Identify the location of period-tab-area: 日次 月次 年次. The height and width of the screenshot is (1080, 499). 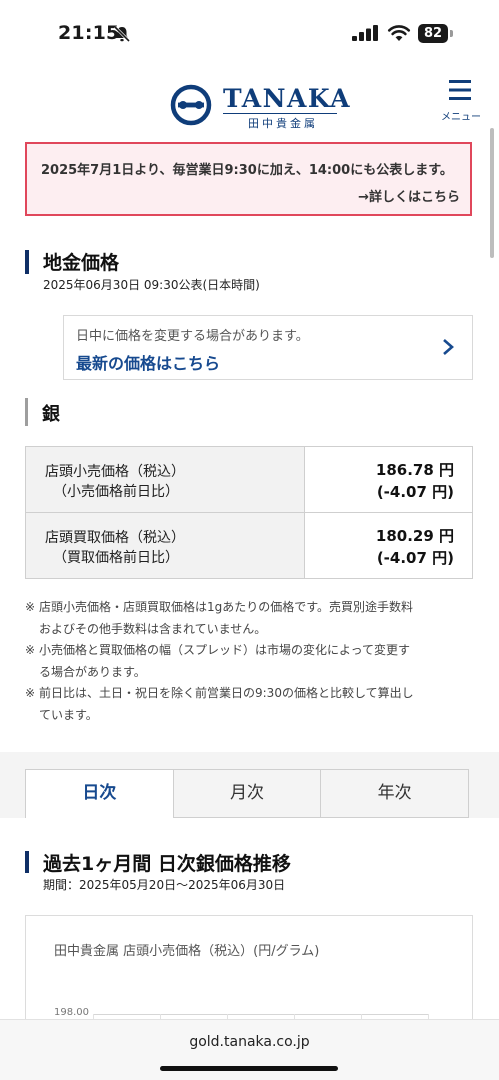
(249, 785).